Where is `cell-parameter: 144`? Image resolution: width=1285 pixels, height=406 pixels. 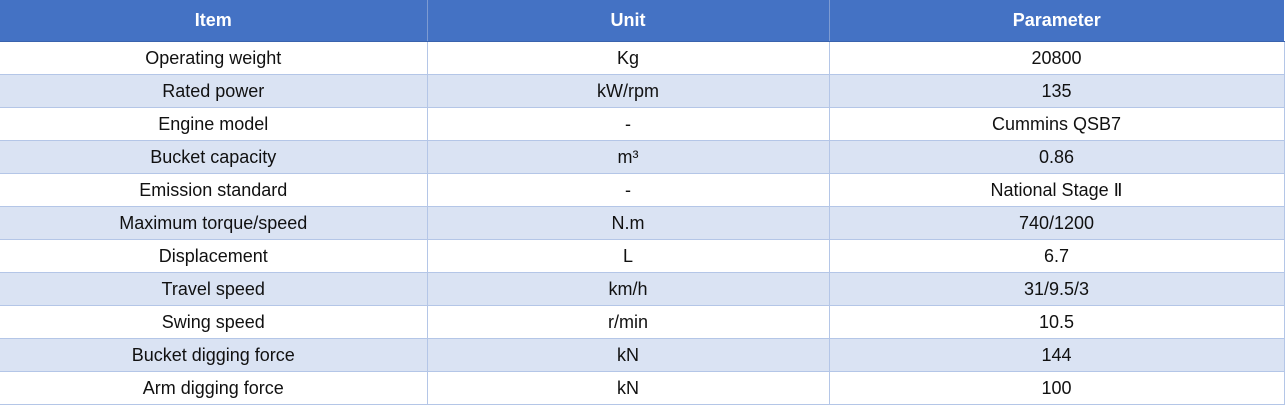 cell-parameter: 144 is located at coordinates (1057, 355).